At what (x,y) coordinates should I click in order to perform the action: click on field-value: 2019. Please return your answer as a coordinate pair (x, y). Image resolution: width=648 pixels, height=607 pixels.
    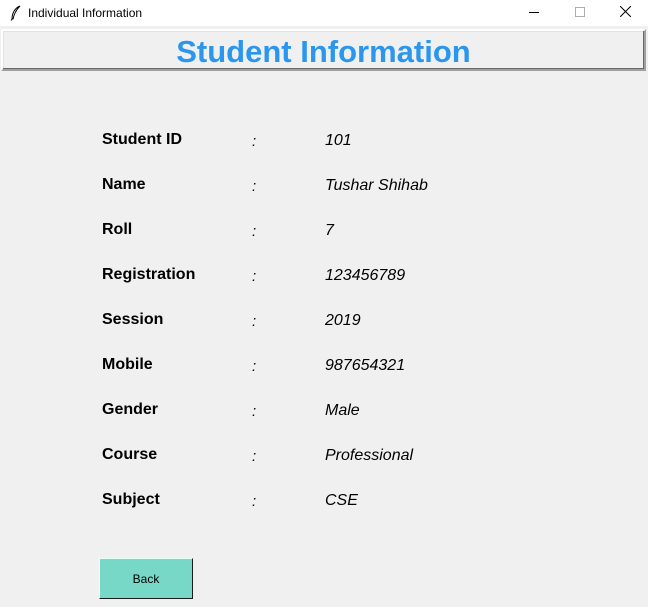
    Looking at the image, I should click on (343, 320).